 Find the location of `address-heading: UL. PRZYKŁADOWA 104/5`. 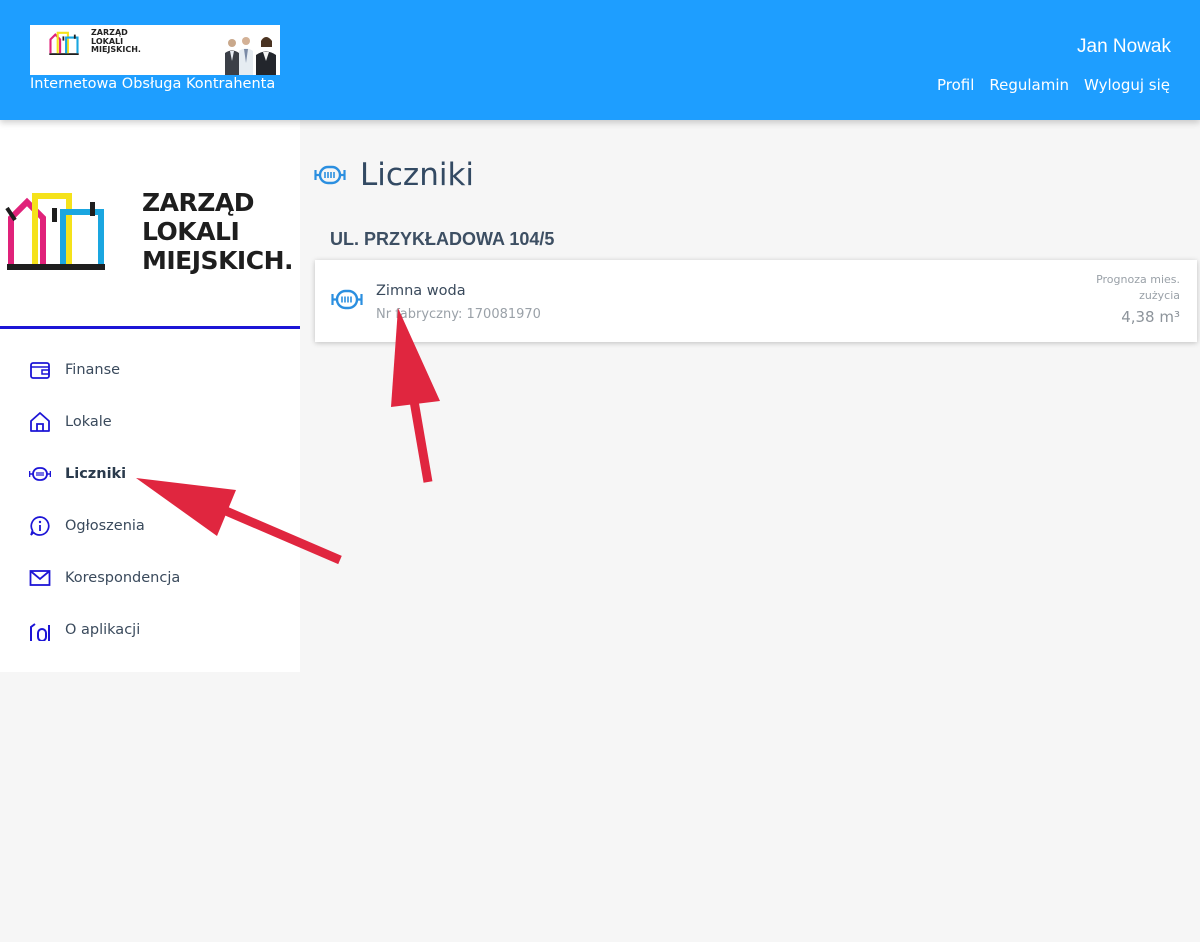

address-heading: UL. PRZYKŁADOWA 104/5 is located at coordinates (442, 239).